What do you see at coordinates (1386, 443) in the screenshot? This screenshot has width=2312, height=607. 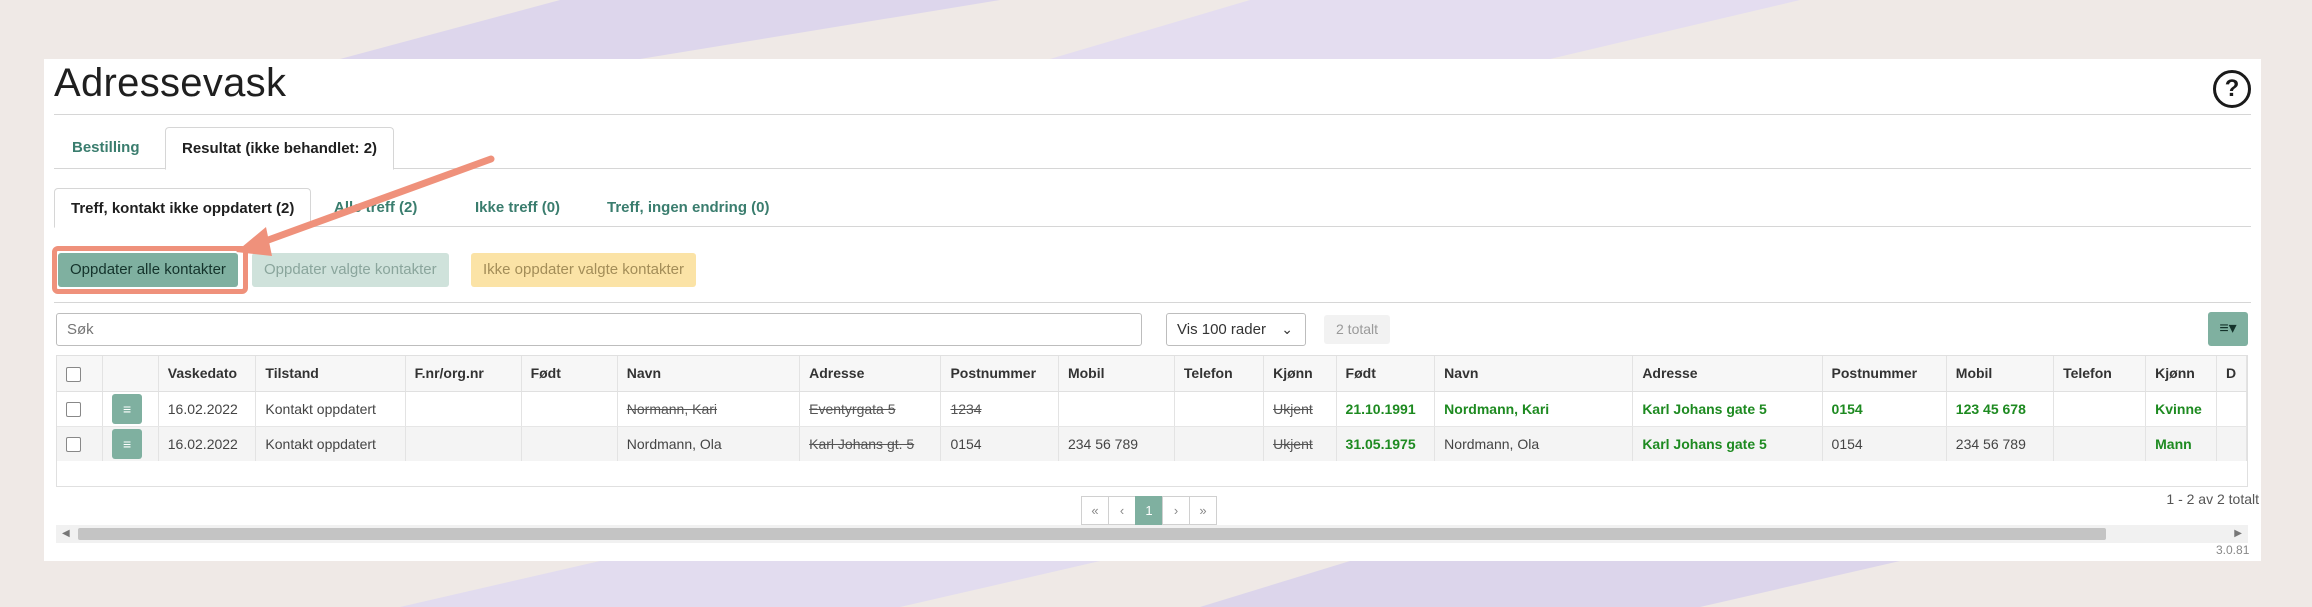 I see `fodt-new-cell: 31.05.1975` at bounding box center [1386, 443].